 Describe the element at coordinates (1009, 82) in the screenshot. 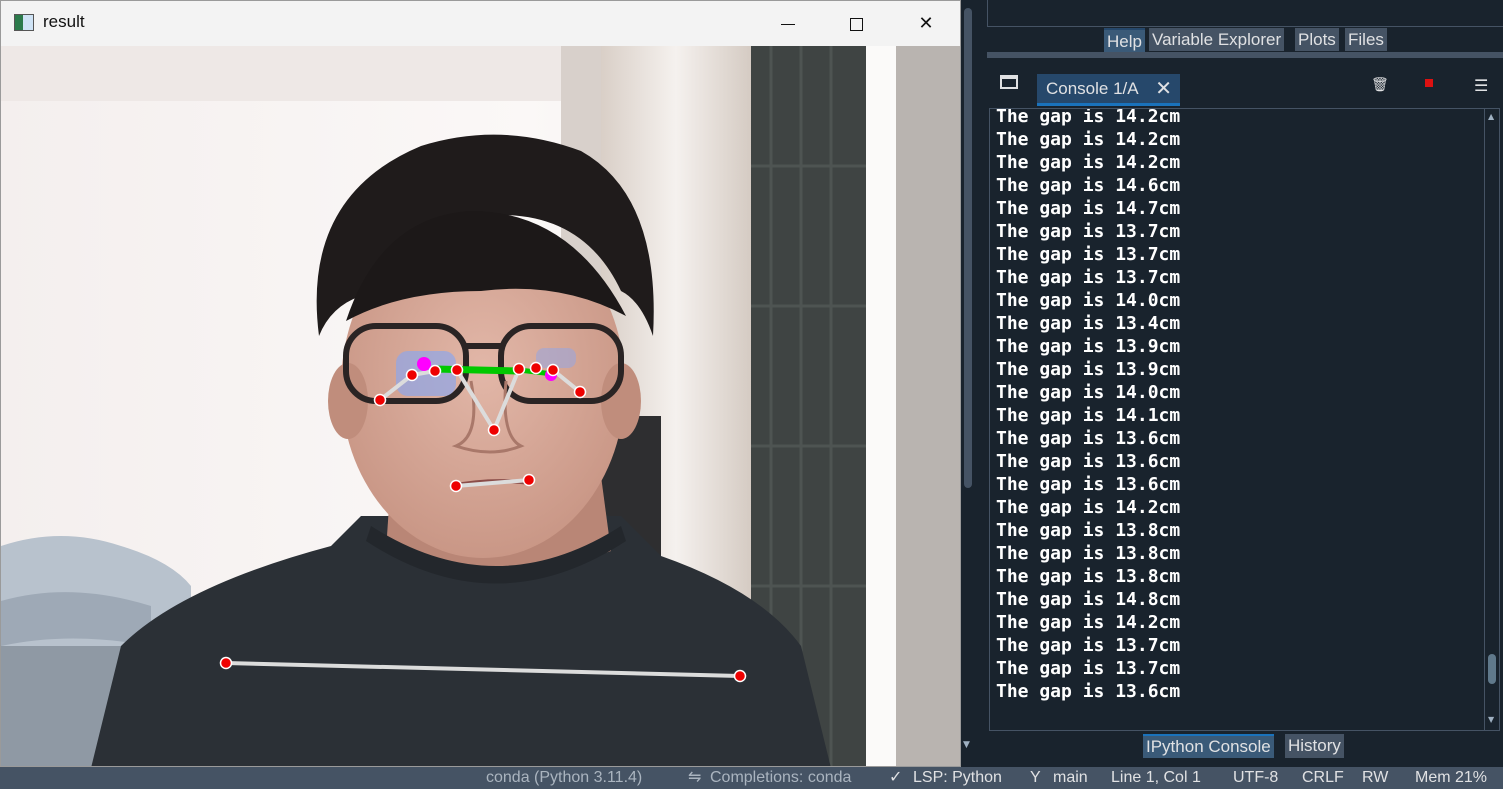

I see `window-options-icon` at that location.